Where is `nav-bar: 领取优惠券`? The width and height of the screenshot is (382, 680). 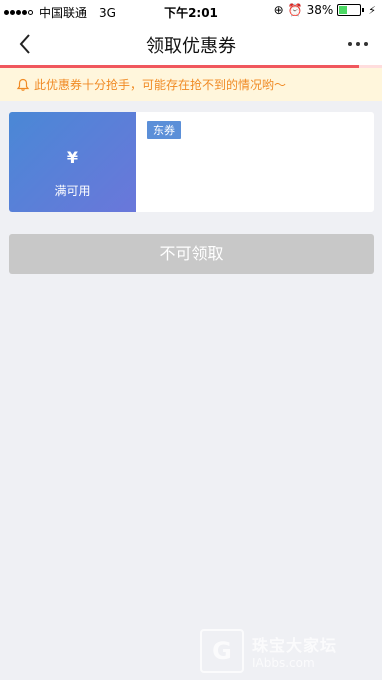 nav-bar: 领取优惠券 is located at coordinates (191, 43).